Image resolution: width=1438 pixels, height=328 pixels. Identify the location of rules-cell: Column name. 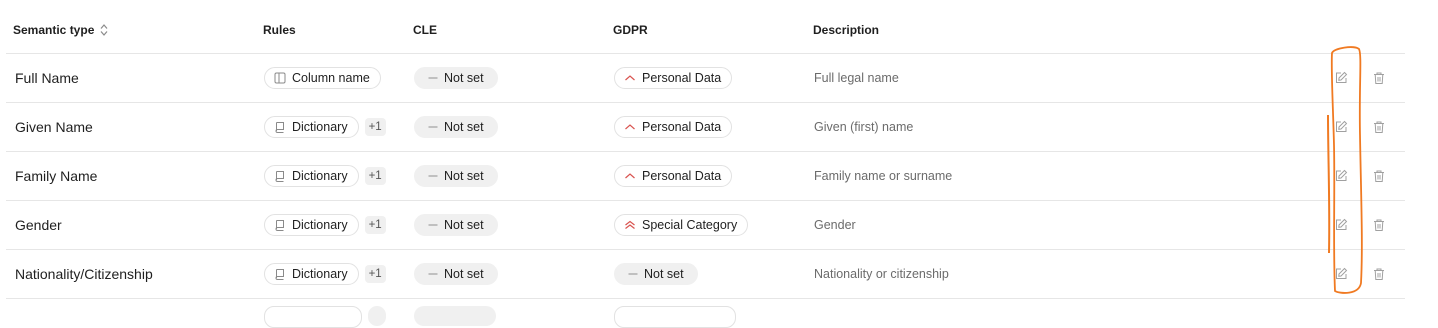
(322, 78).